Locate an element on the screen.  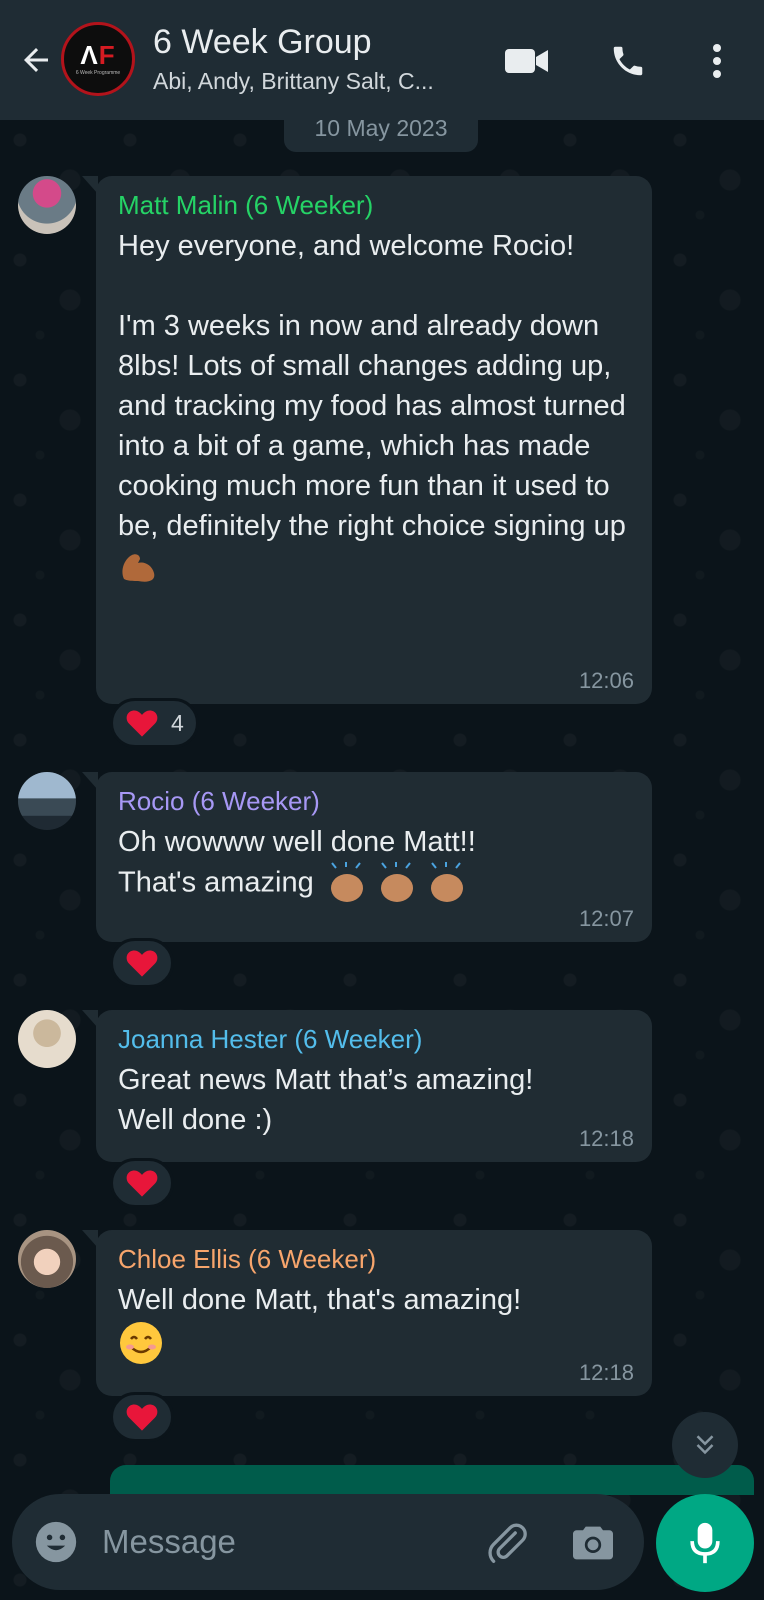
message-sender: Rocio (6 Weeker) is located at coordinates (219, 801).